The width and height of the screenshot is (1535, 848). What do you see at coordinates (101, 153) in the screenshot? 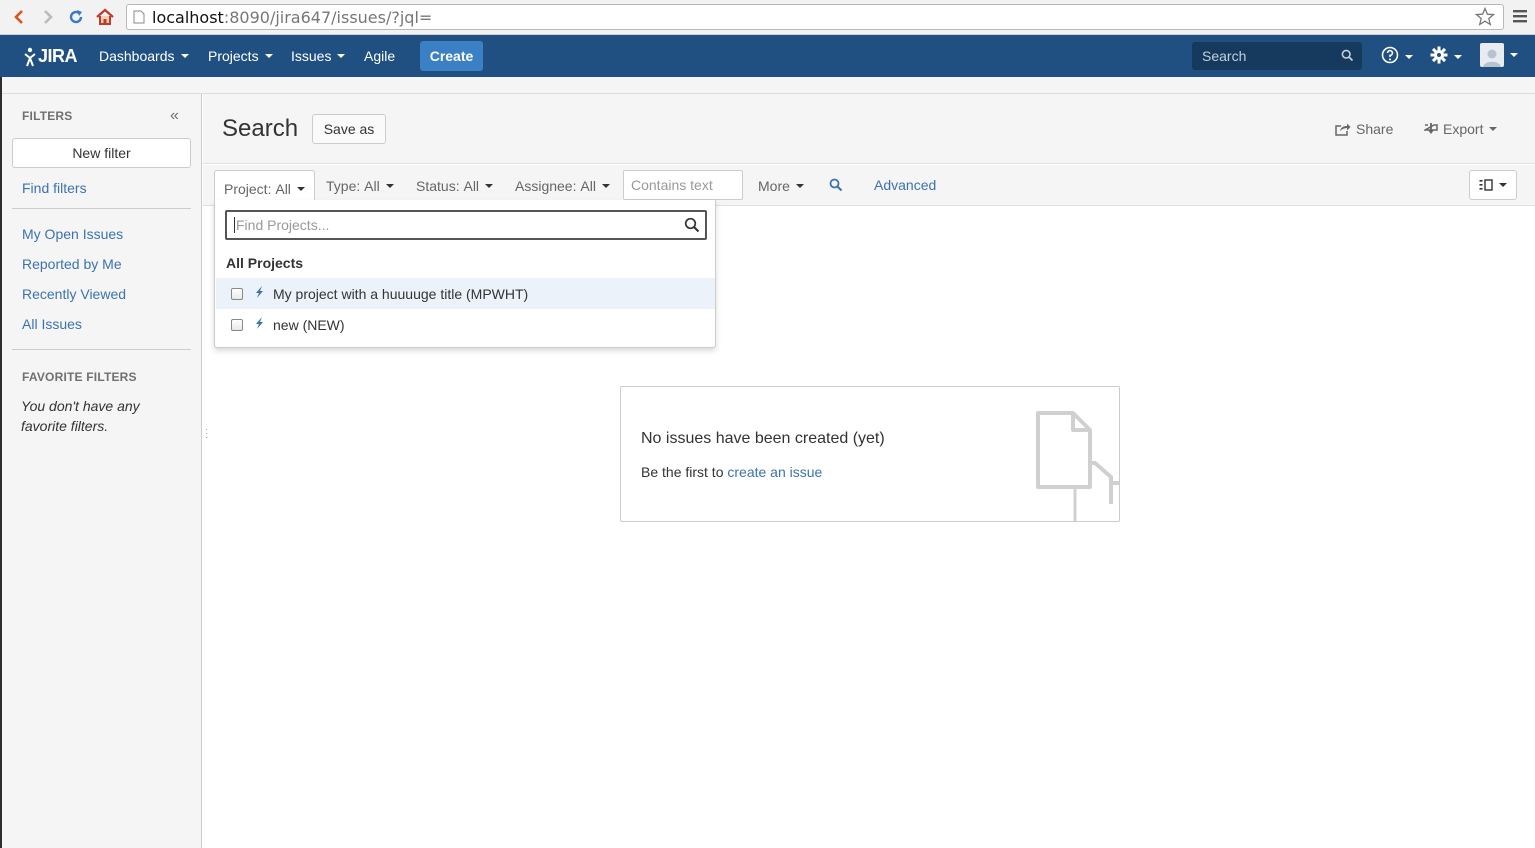
I see `new-filter-button: New filter` at bounding box center [101, 153].